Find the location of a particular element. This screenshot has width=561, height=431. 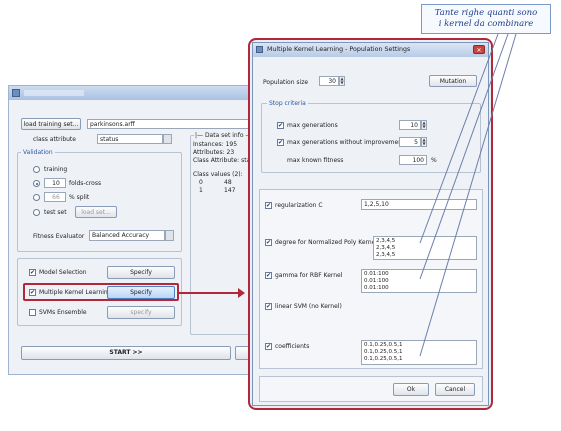

annotation-line-1: Tante righe quanti sono is located at coordinates (486, 13).